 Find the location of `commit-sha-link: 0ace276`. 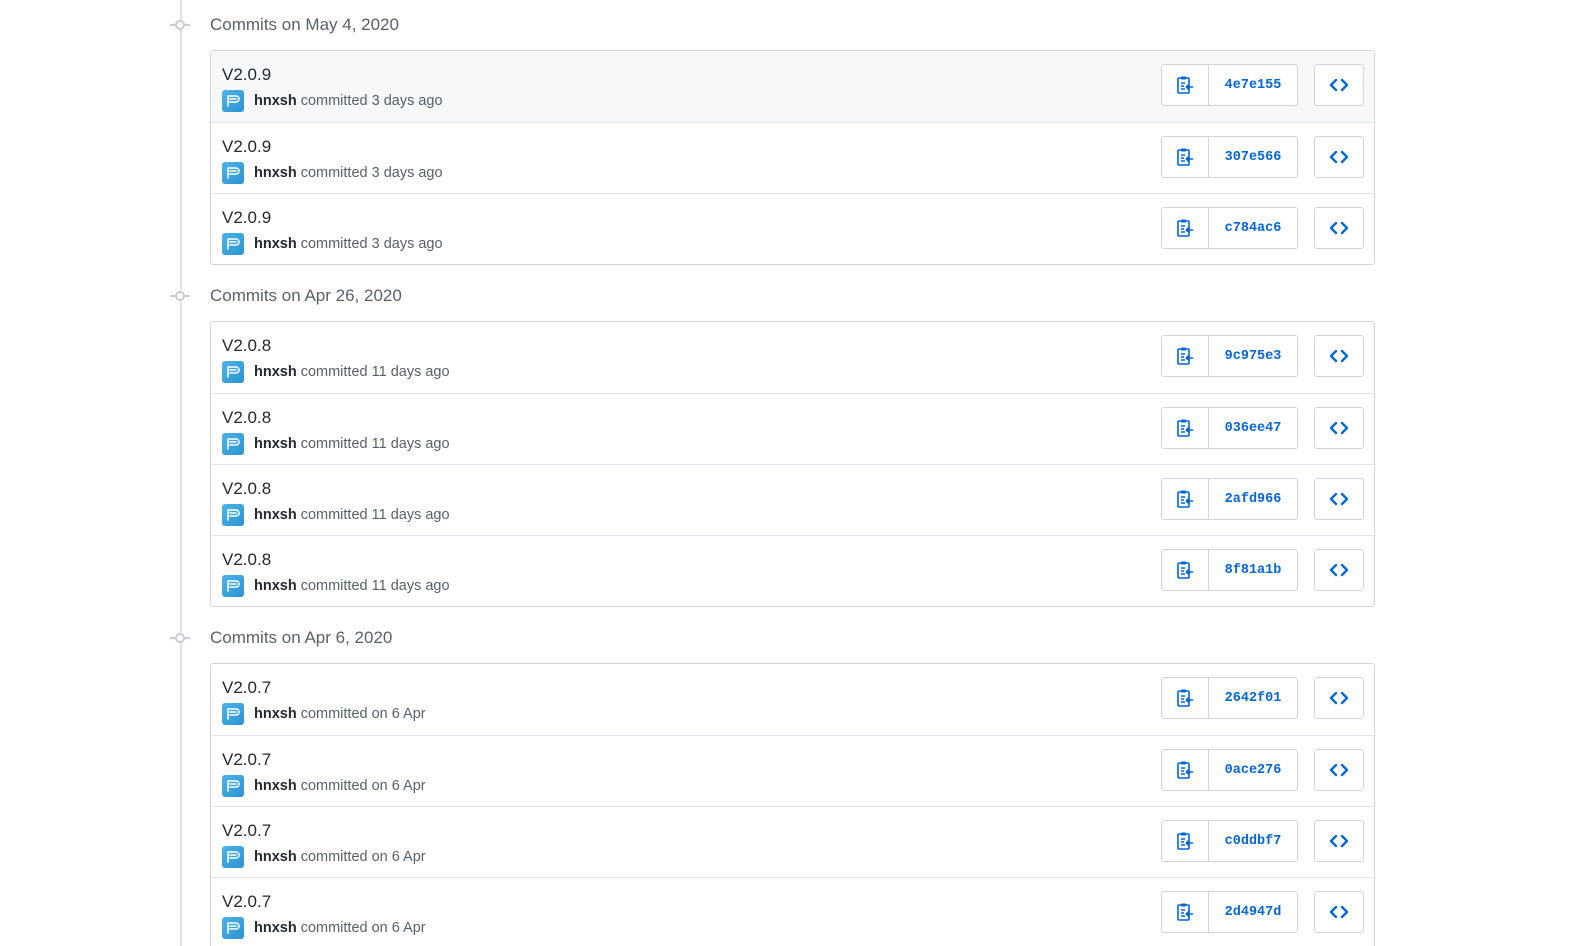

commit-sha-link: 0ace276 is located at coordinates (1253, 770).